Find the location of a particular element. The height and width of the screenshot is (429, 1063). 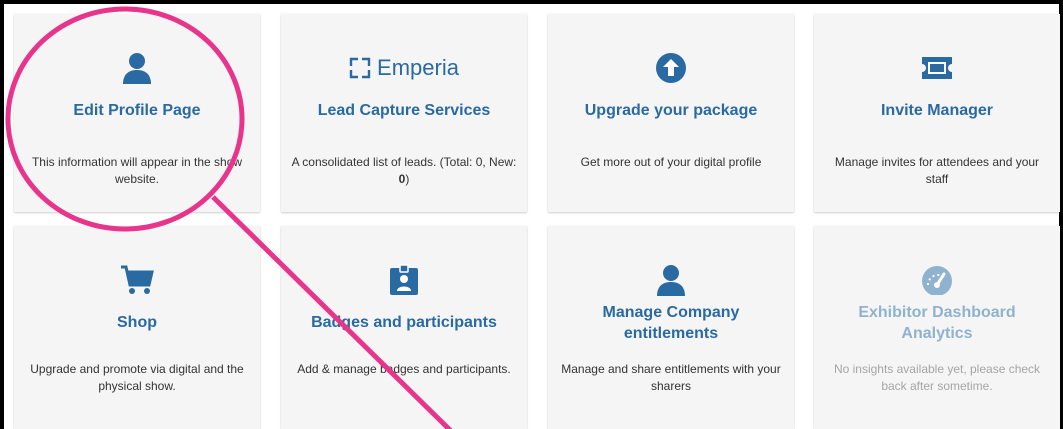

card-title: Badges and participants is located at coordinates (404, 322).